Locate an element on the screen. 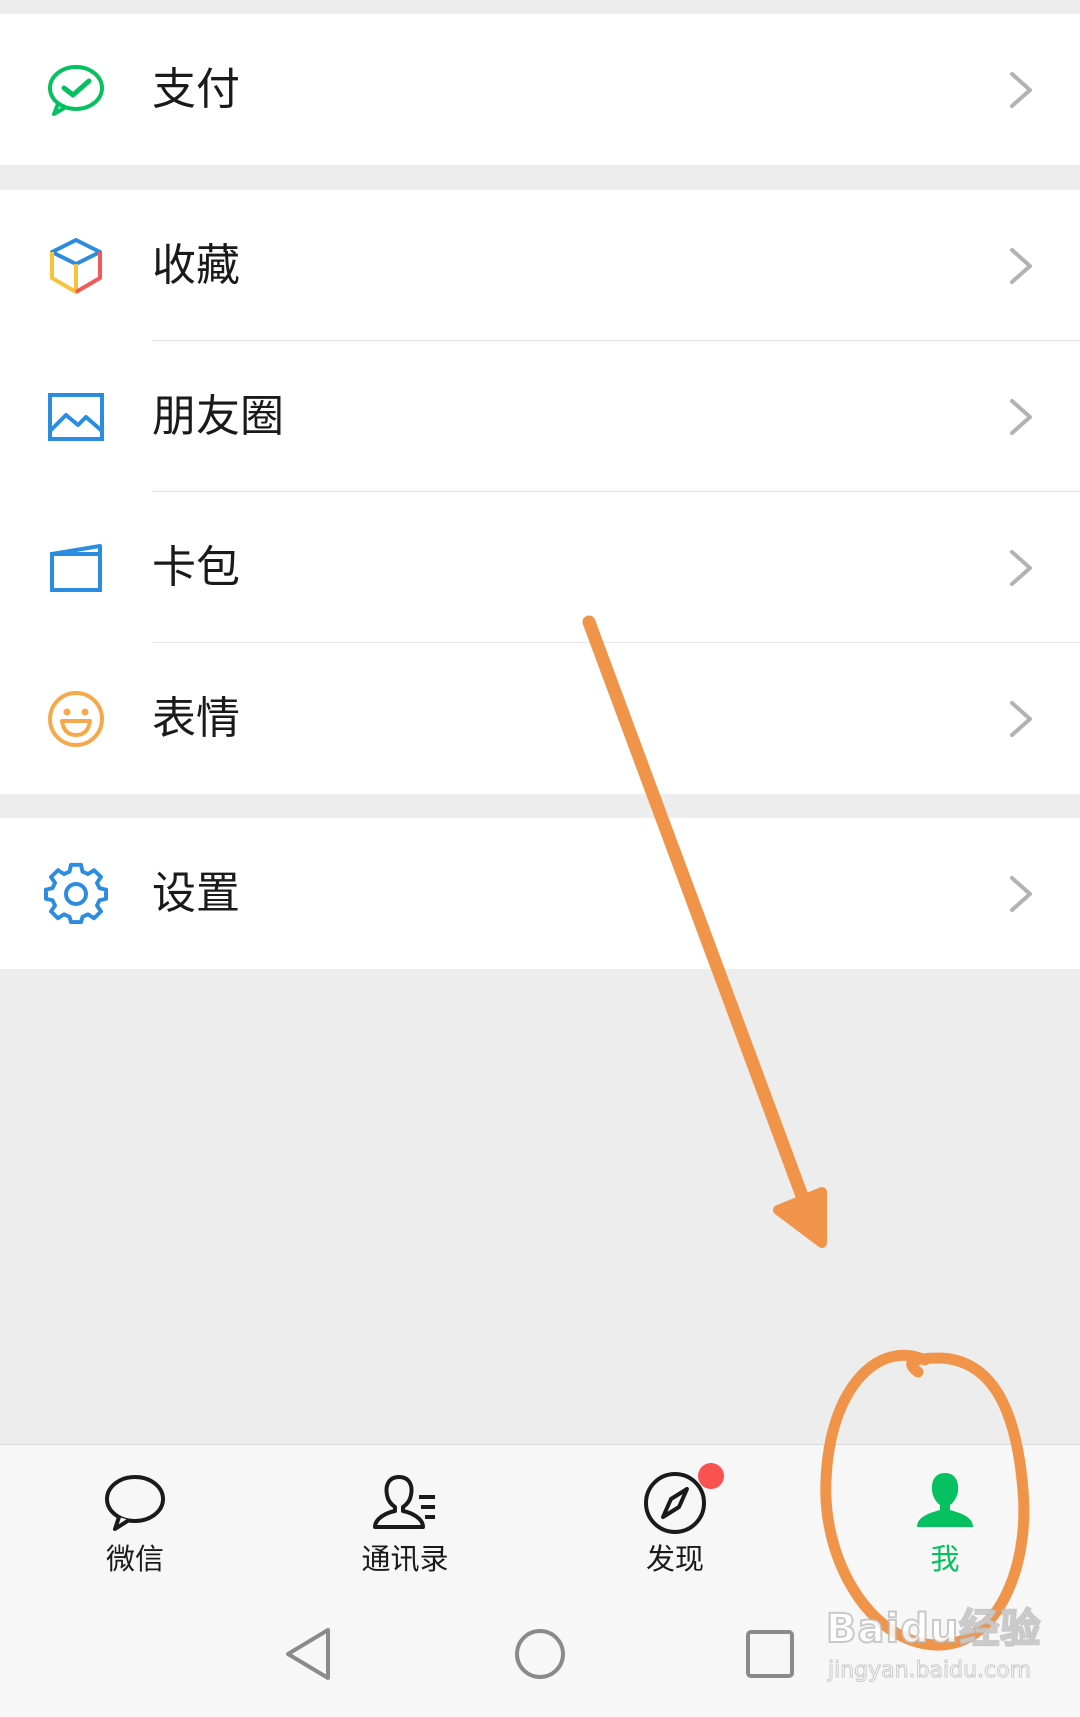 The width and height of the screenshot is (1080, 1717). back-triangle-icon is located at coordinates (310, 1654).